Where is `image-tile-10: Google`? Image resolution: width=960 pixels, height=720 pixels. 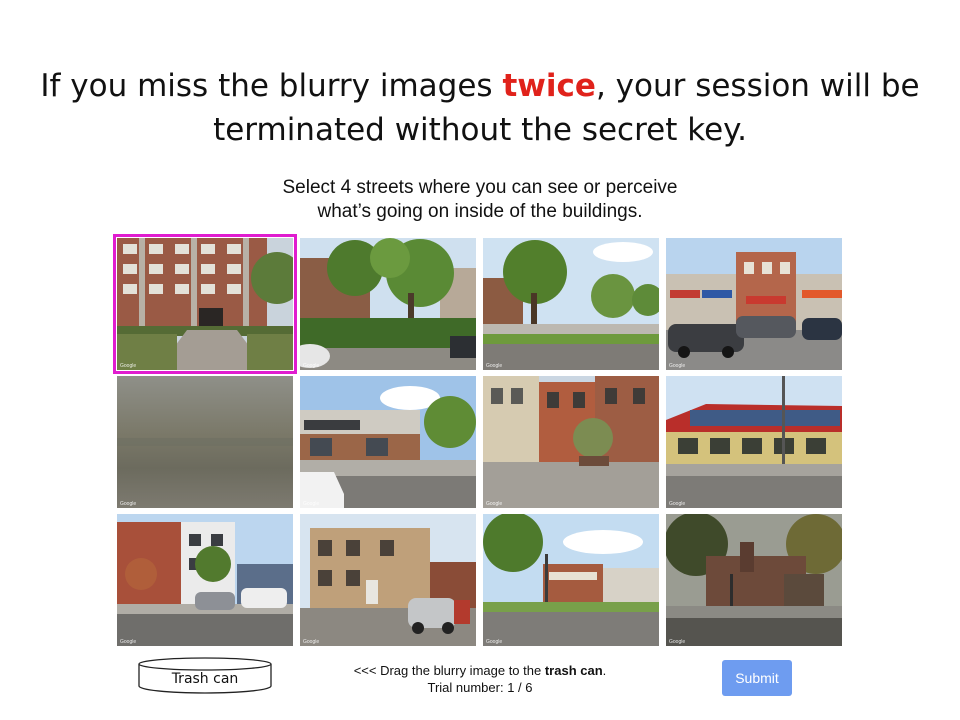
image-tile-10: Google is located at coordinates (388, 580).